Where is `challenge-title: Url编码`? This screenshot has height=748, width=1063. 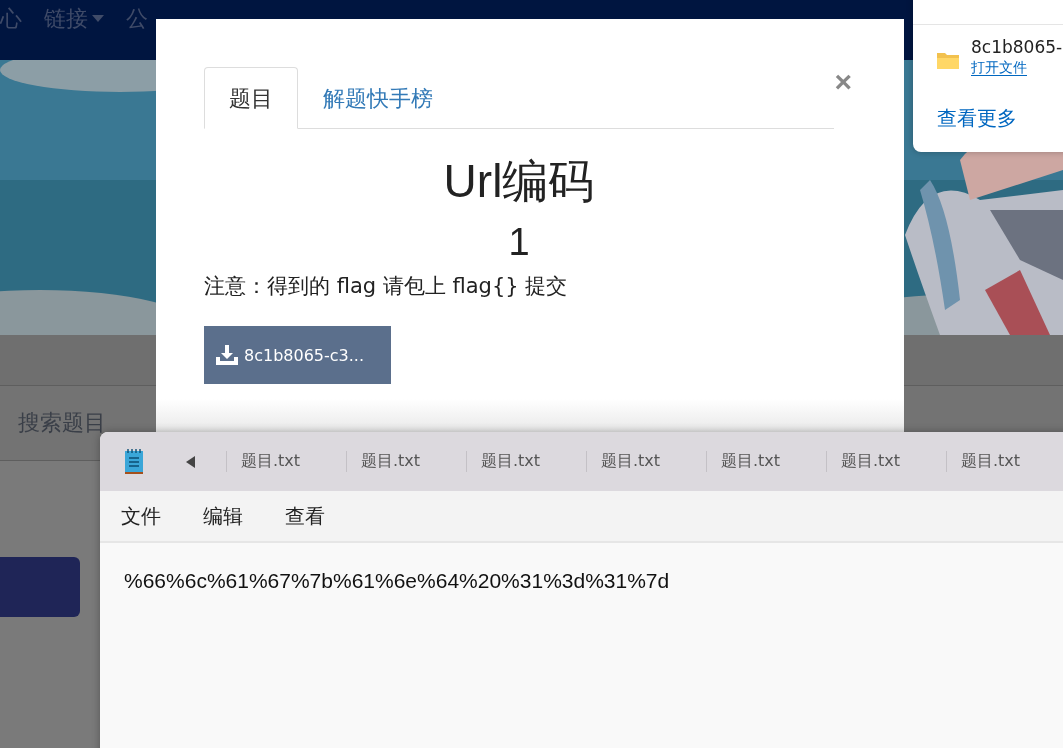
challenge-title: Url编码 is located at coordinates (519, 181).